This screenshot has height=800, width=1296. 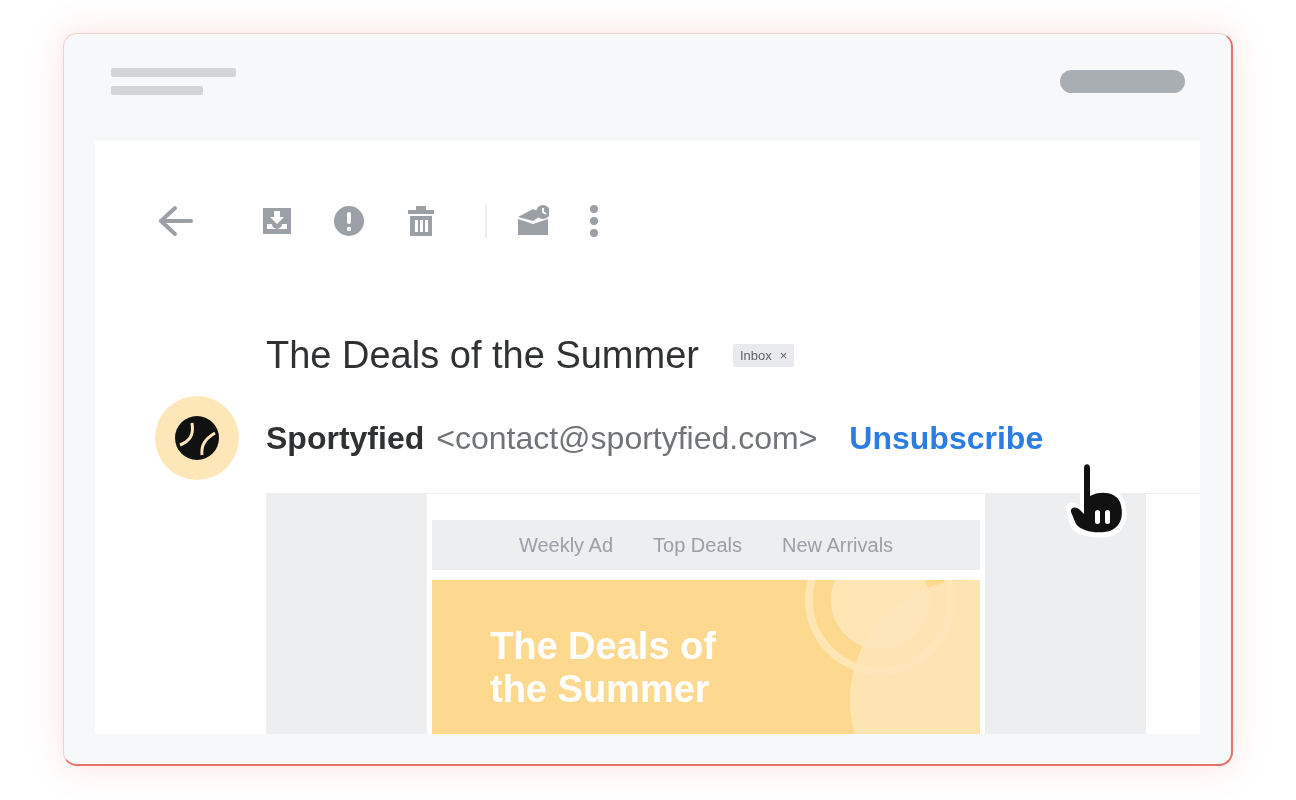 I want to click on unsubscribe-link: Unsubscribe, so click(x=946, y=438).